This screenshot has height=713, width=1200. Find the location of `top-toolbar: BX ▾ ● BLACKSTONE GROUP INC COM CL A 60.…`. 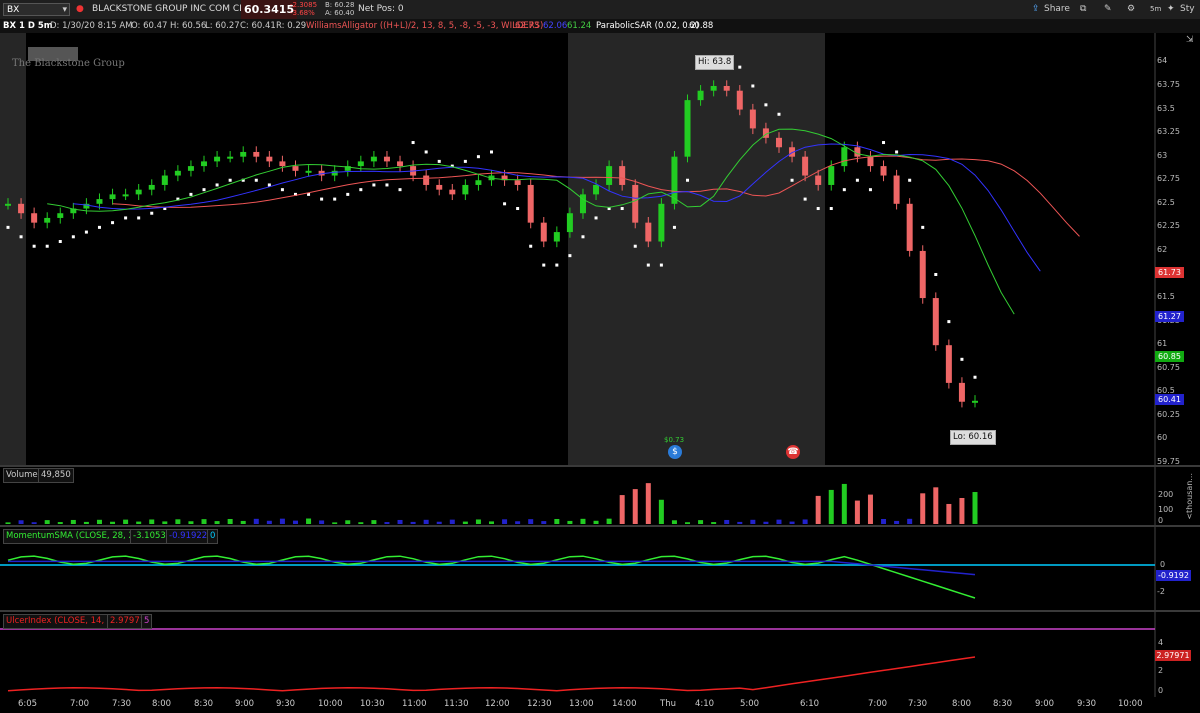

top-toolbar: BX ▾ ● BLACKSTONE GROUP INC COM CL A 60.… is located at coordinates (600, 10).